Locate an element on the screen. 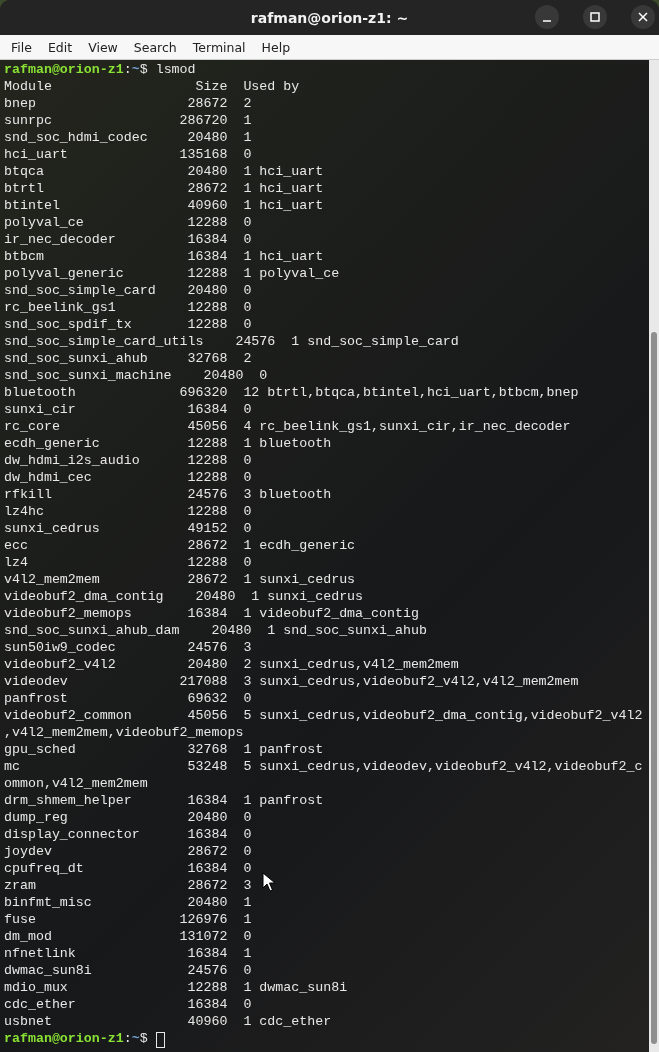 This screenshot has height=1052, width=659. output-line: btqca 20480 1 hci_uart is located at coordinates (164, 172).